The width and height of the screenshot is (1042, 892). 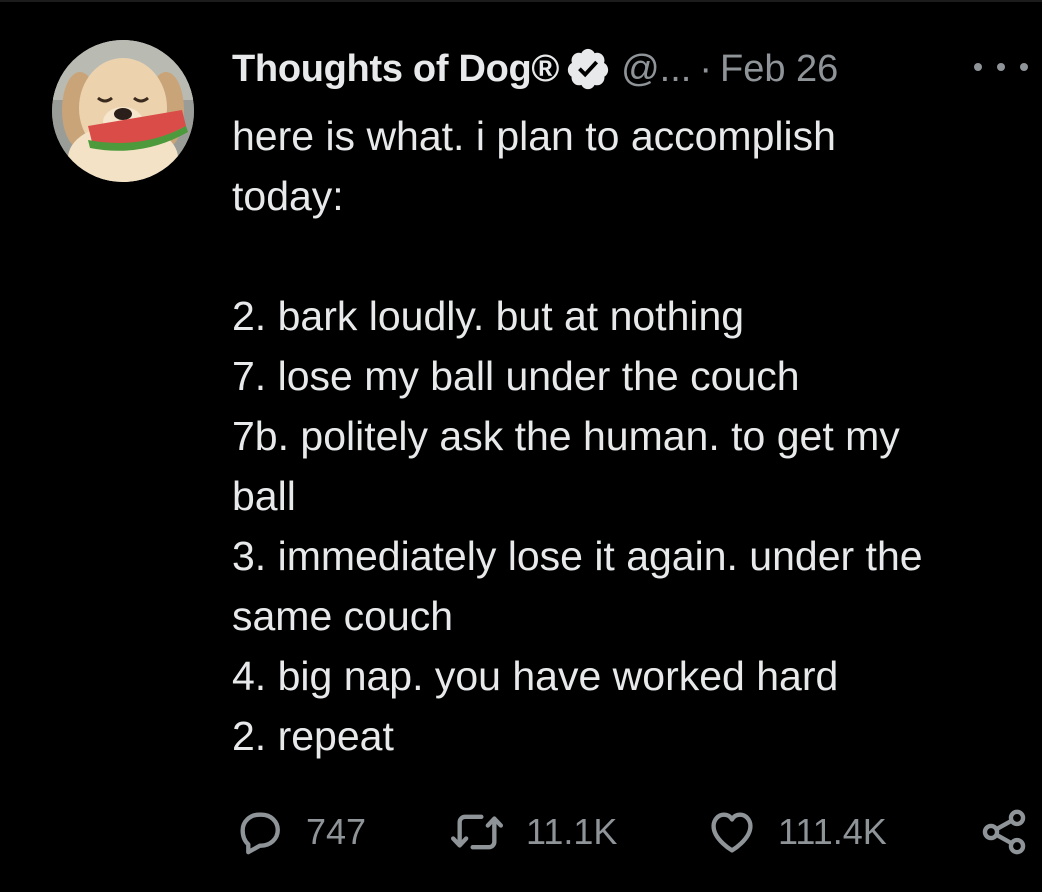 I want to click on tweet-text-line: today:, so click(x=288, y=196).